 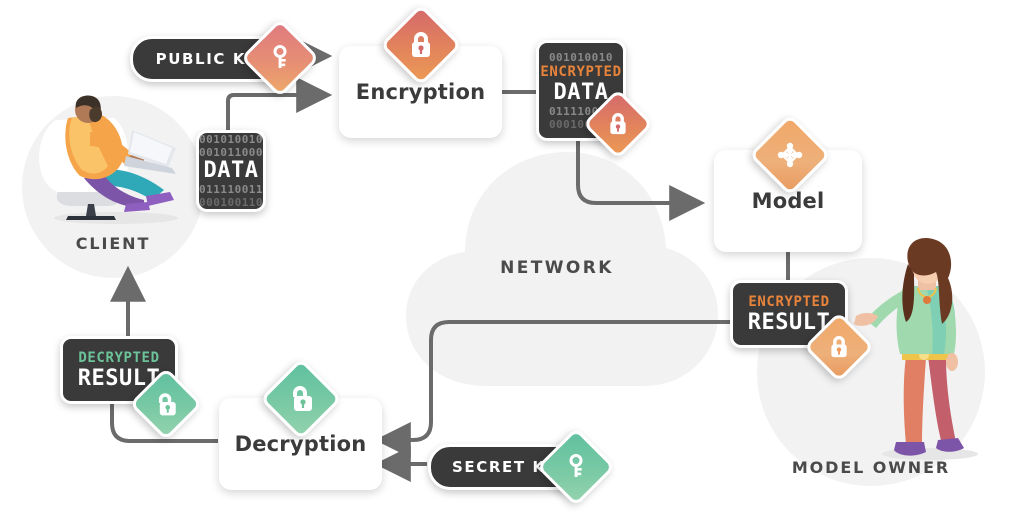 What do you see at coordinates (581, 92) in the screenshot?
I see `encrypted-data-word: DATA` at bounding box center [581, 92].